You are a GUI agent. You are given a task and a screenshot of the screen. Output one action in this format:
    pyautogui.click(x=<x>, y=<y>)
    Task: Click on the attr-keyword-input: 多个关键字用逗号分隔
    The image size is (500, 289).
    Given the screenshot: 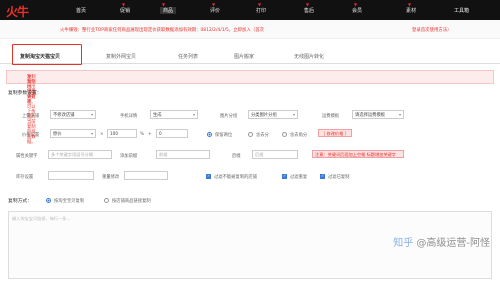 What is the action you would take?
    pyautogui.click(x=80, y=154)
    